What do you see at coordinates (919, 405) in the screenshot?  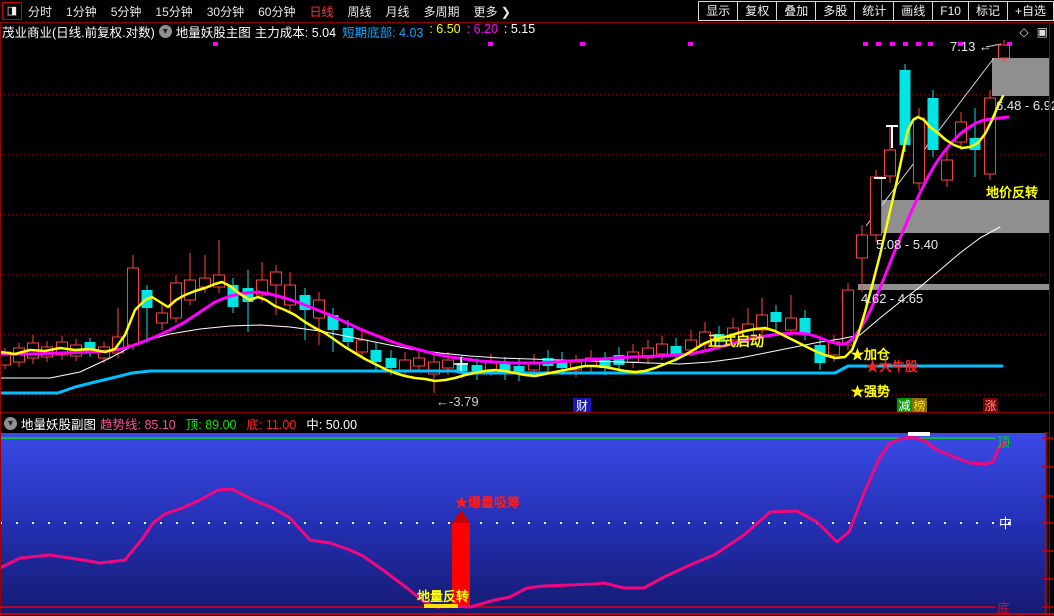 I see `chart-annotation: 榜` at bounding box center [919, 405].